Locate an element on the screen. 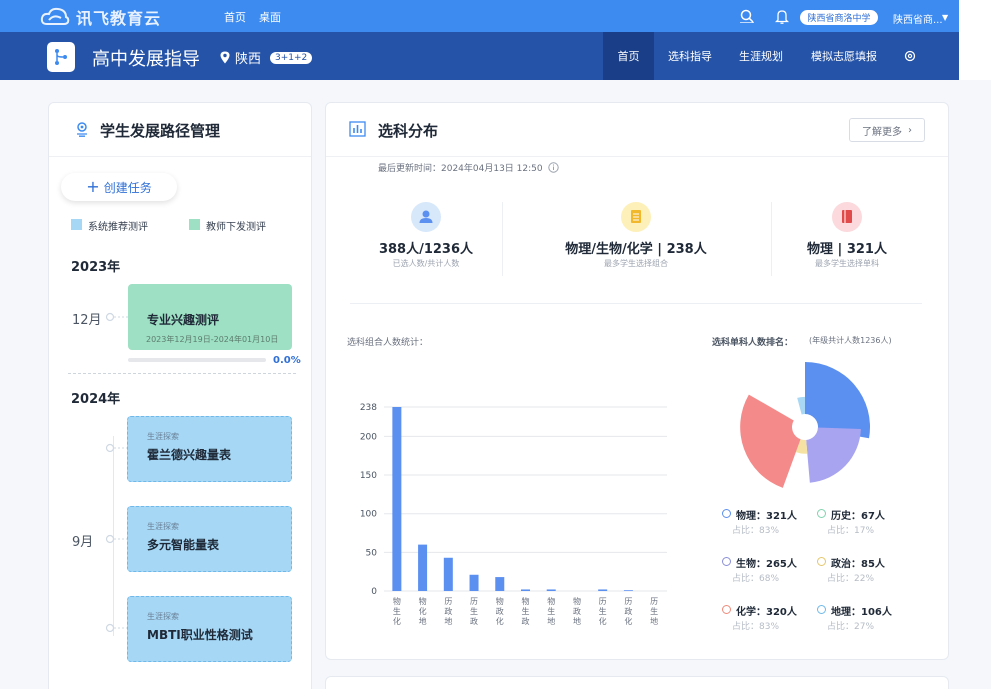 This screenshot has height=689, width=991. school-selector: 陕西省商洛中学 is located at coordinates (839, 17).